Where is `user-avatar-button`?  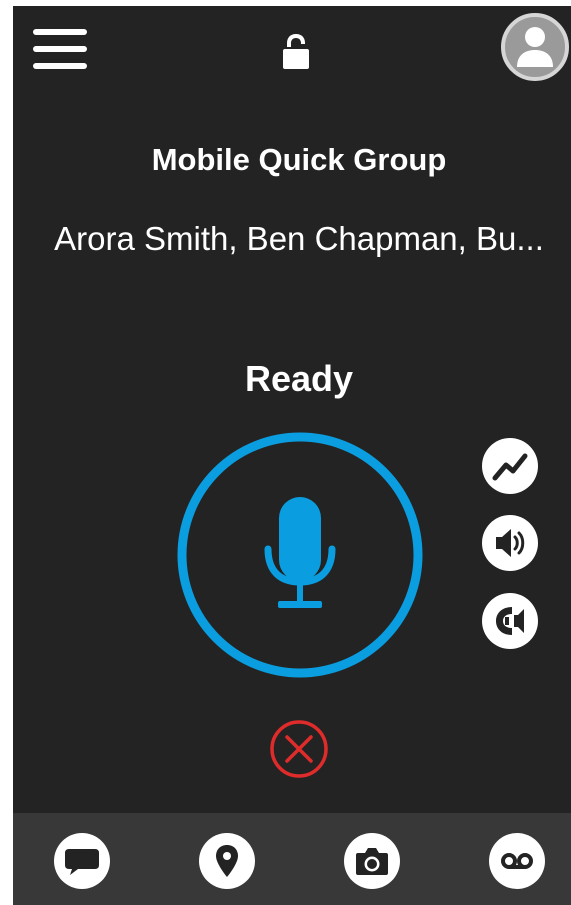
user-avatar-button is located at coordinates (535, 47).